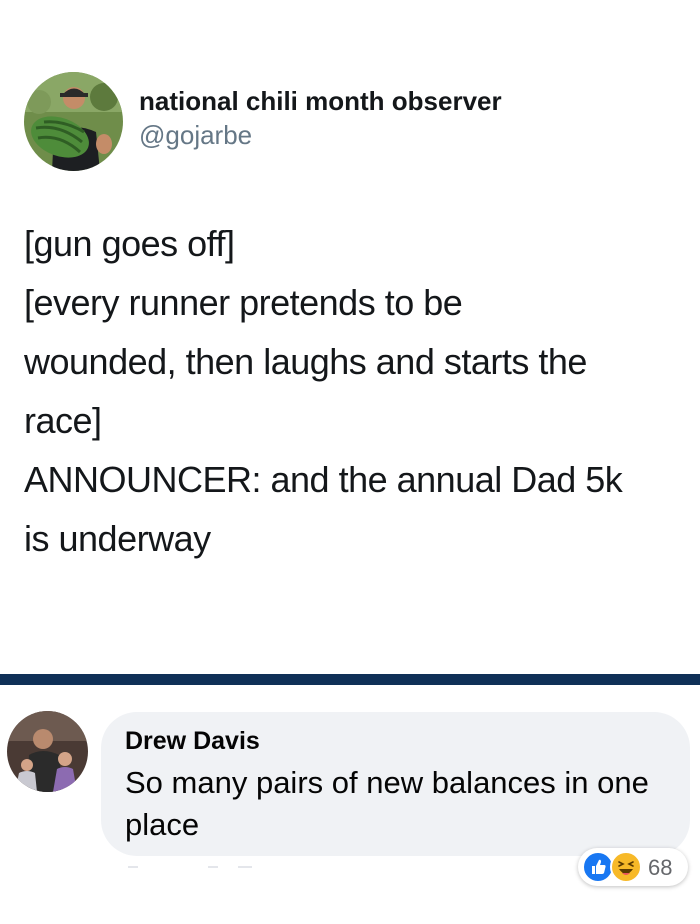  I want to click on tweet-handle: @gojarbe, so click(195, 135).